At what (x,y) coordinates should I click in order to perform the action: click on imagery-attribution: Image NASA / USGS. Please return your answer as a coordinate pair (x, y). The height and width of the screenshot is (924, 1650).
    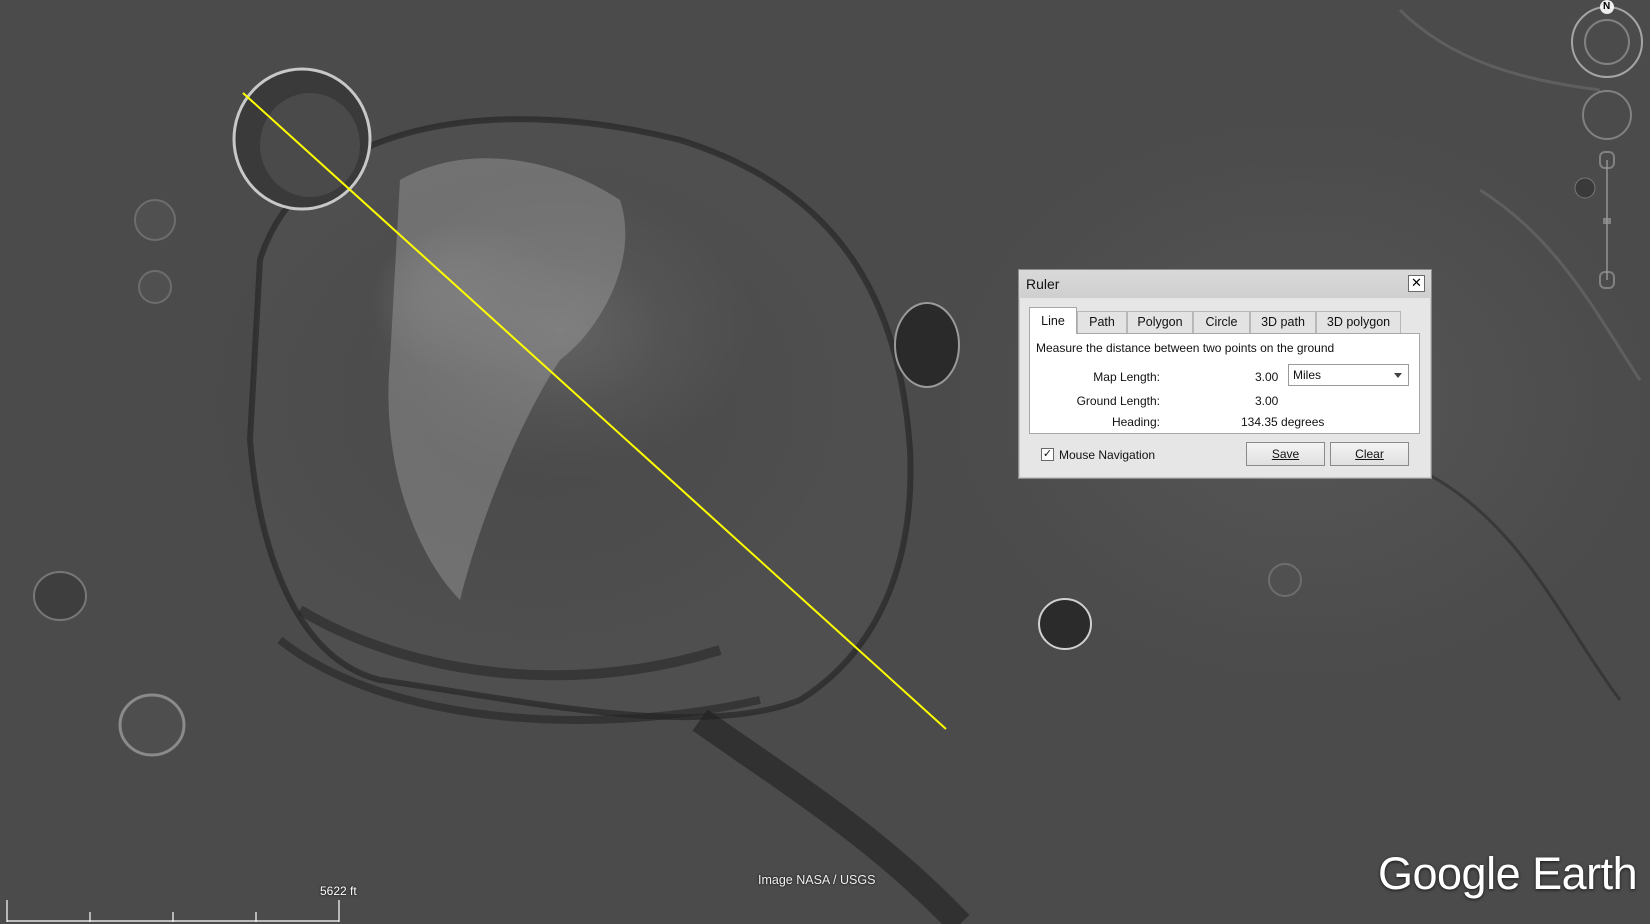
    Looking at the image, I should click on (817, 880).